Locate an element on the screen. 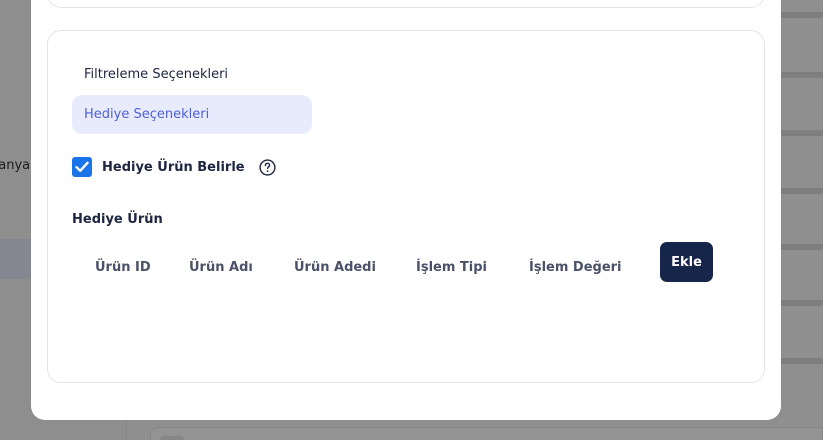 The height and width of the screenshot is (440, 823). gift-product-checkbox is located at coordinates (82, 167).